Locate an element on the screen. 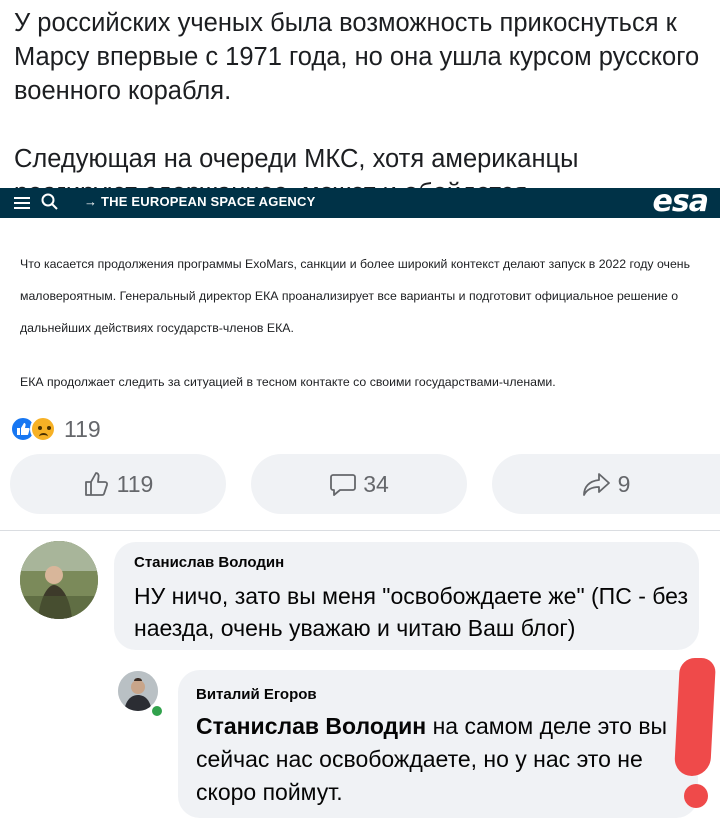 The width and height of the screenshot is (720, 828). search-icon is located at coordinates (50, 202).